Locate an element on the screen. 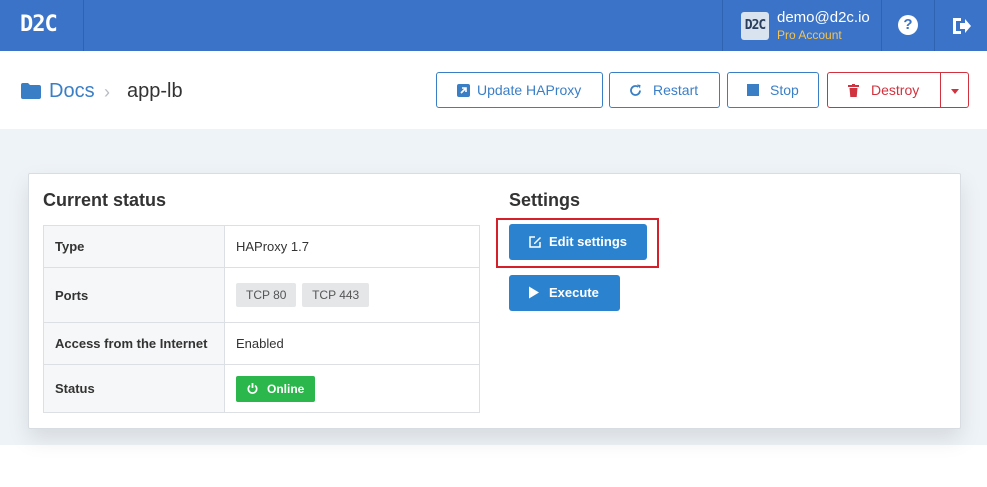  restart-label: Restart is located at coordinates (676, 90).